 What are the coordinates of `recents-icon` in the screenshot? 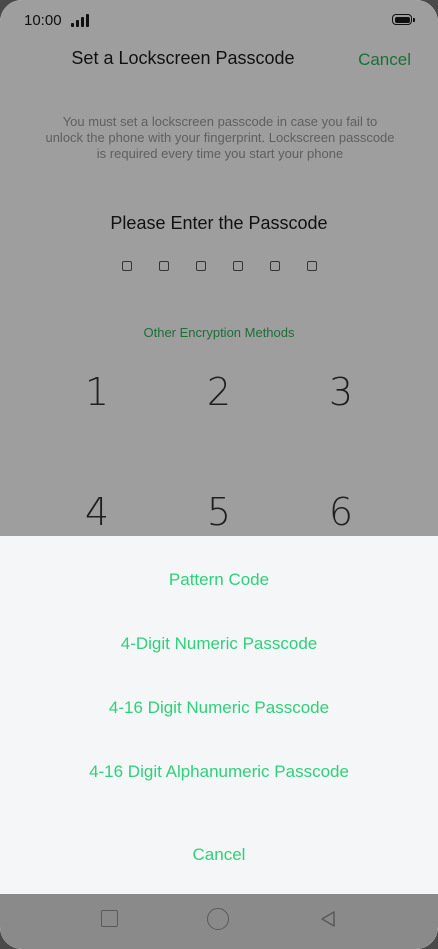 It's located at (109, 918).